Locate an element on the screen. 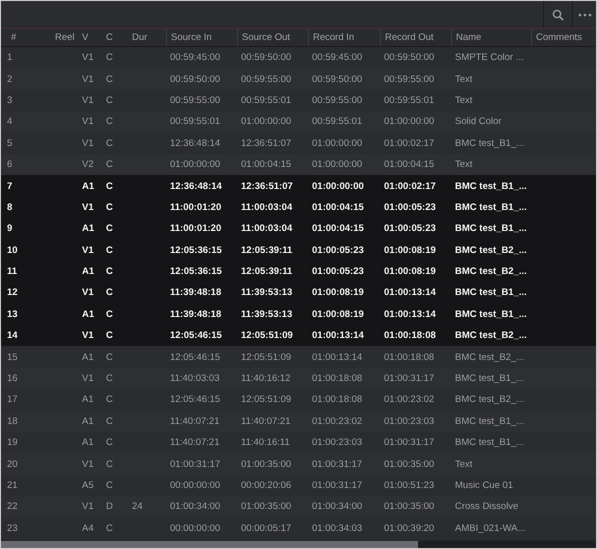  column-header: C is located at coordinates (115, 37).